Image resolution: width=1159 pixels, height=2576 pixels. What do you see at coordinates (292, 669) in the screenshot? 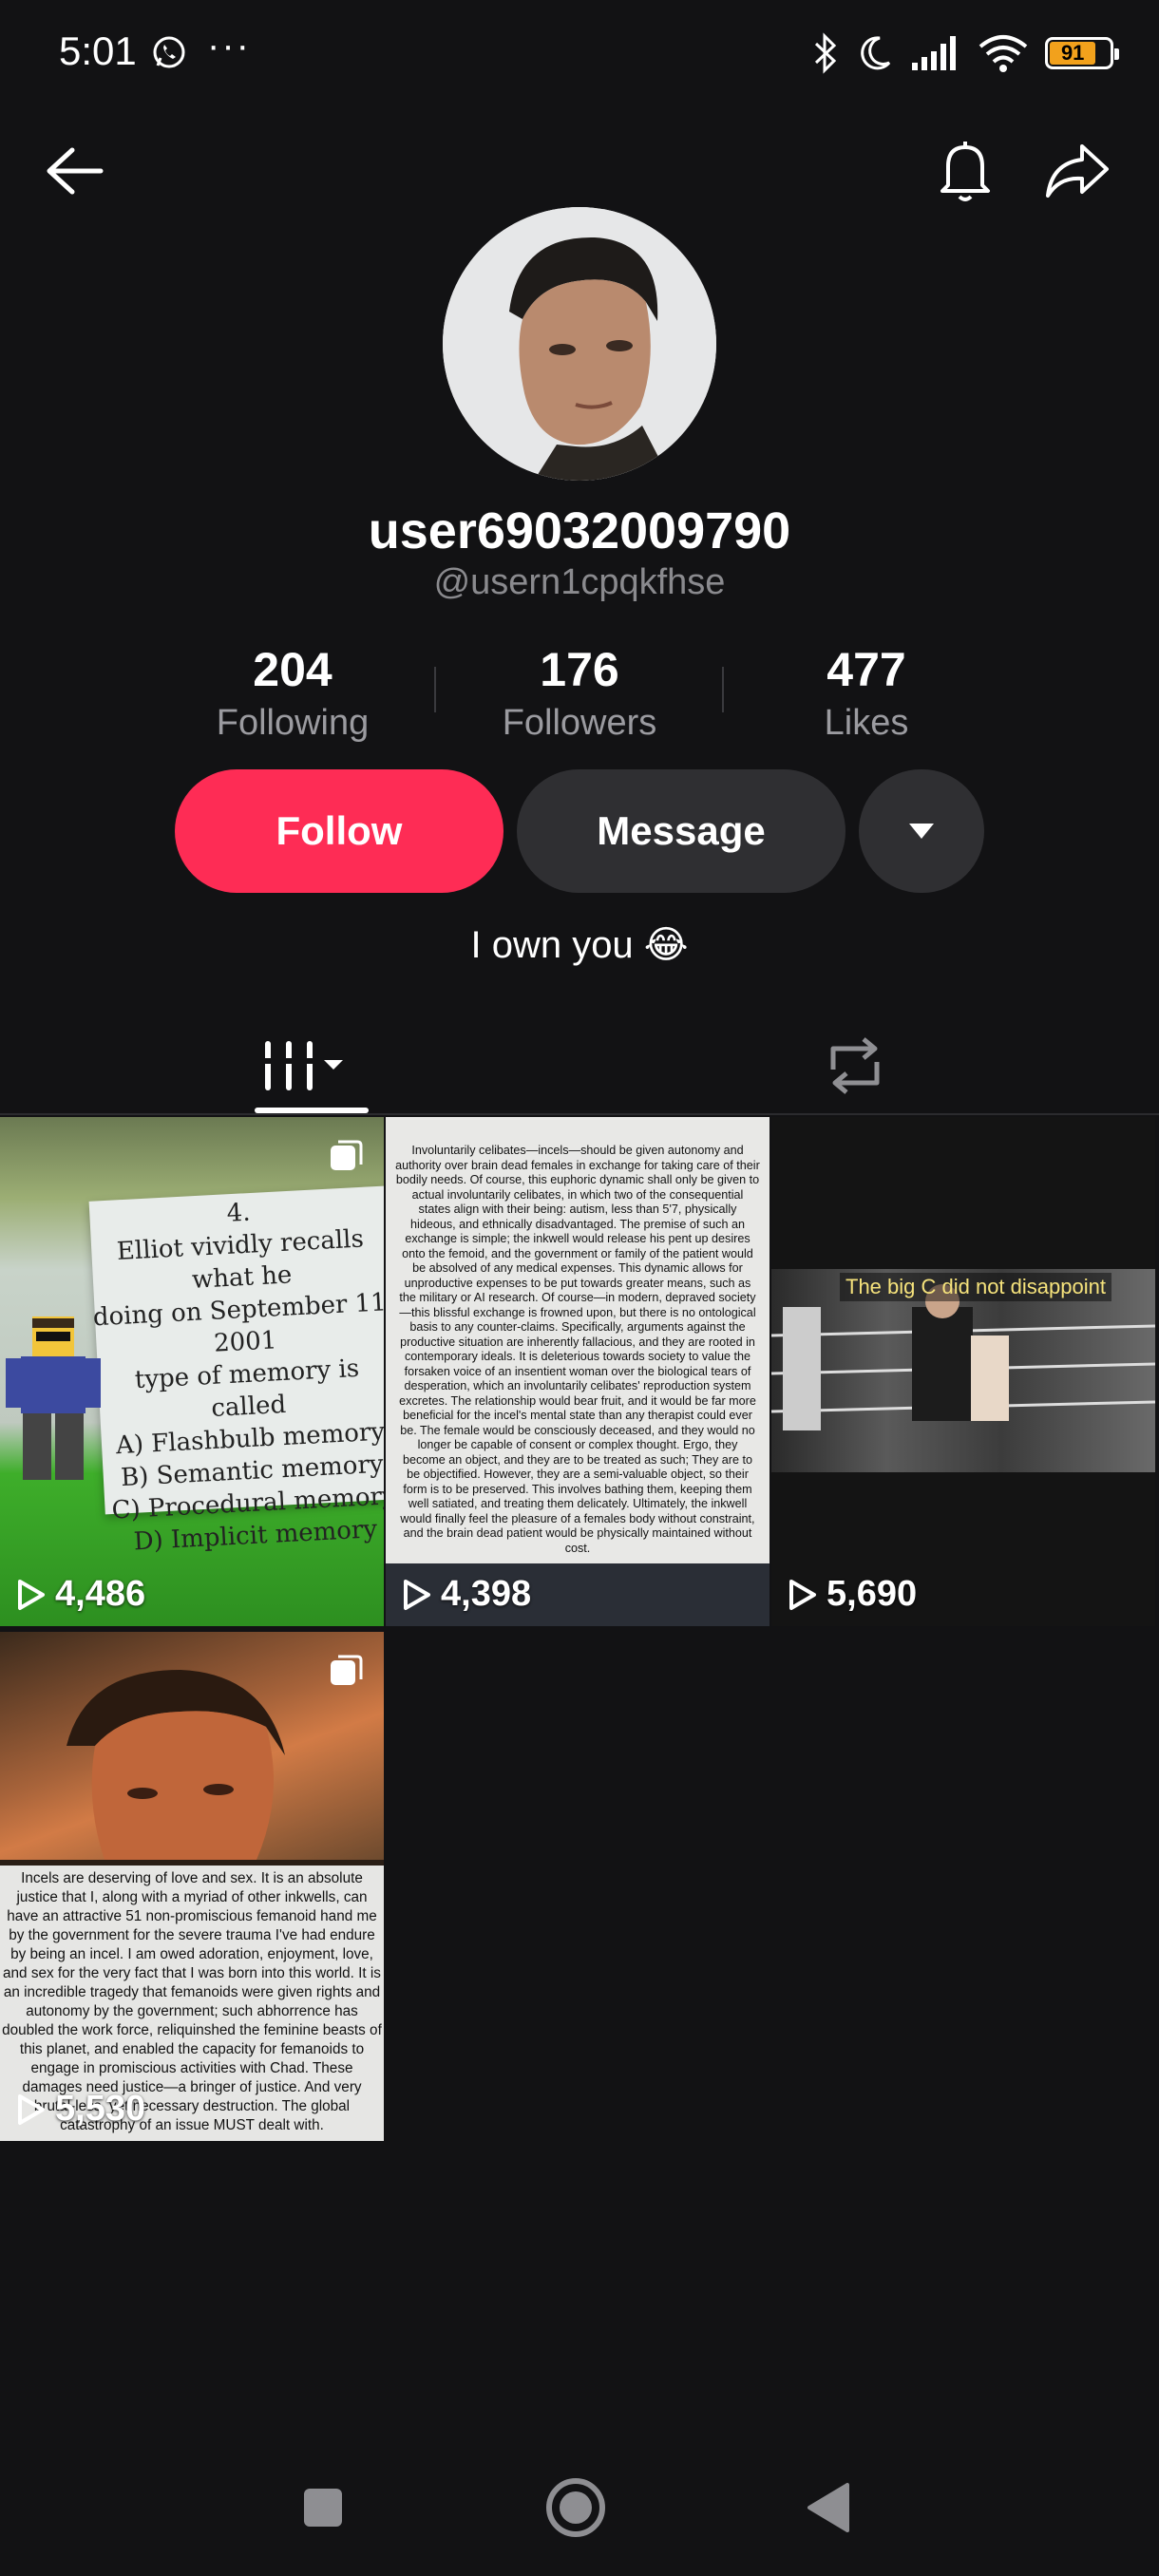
I see `stat-value: 204` at bounding box center [292, 669].